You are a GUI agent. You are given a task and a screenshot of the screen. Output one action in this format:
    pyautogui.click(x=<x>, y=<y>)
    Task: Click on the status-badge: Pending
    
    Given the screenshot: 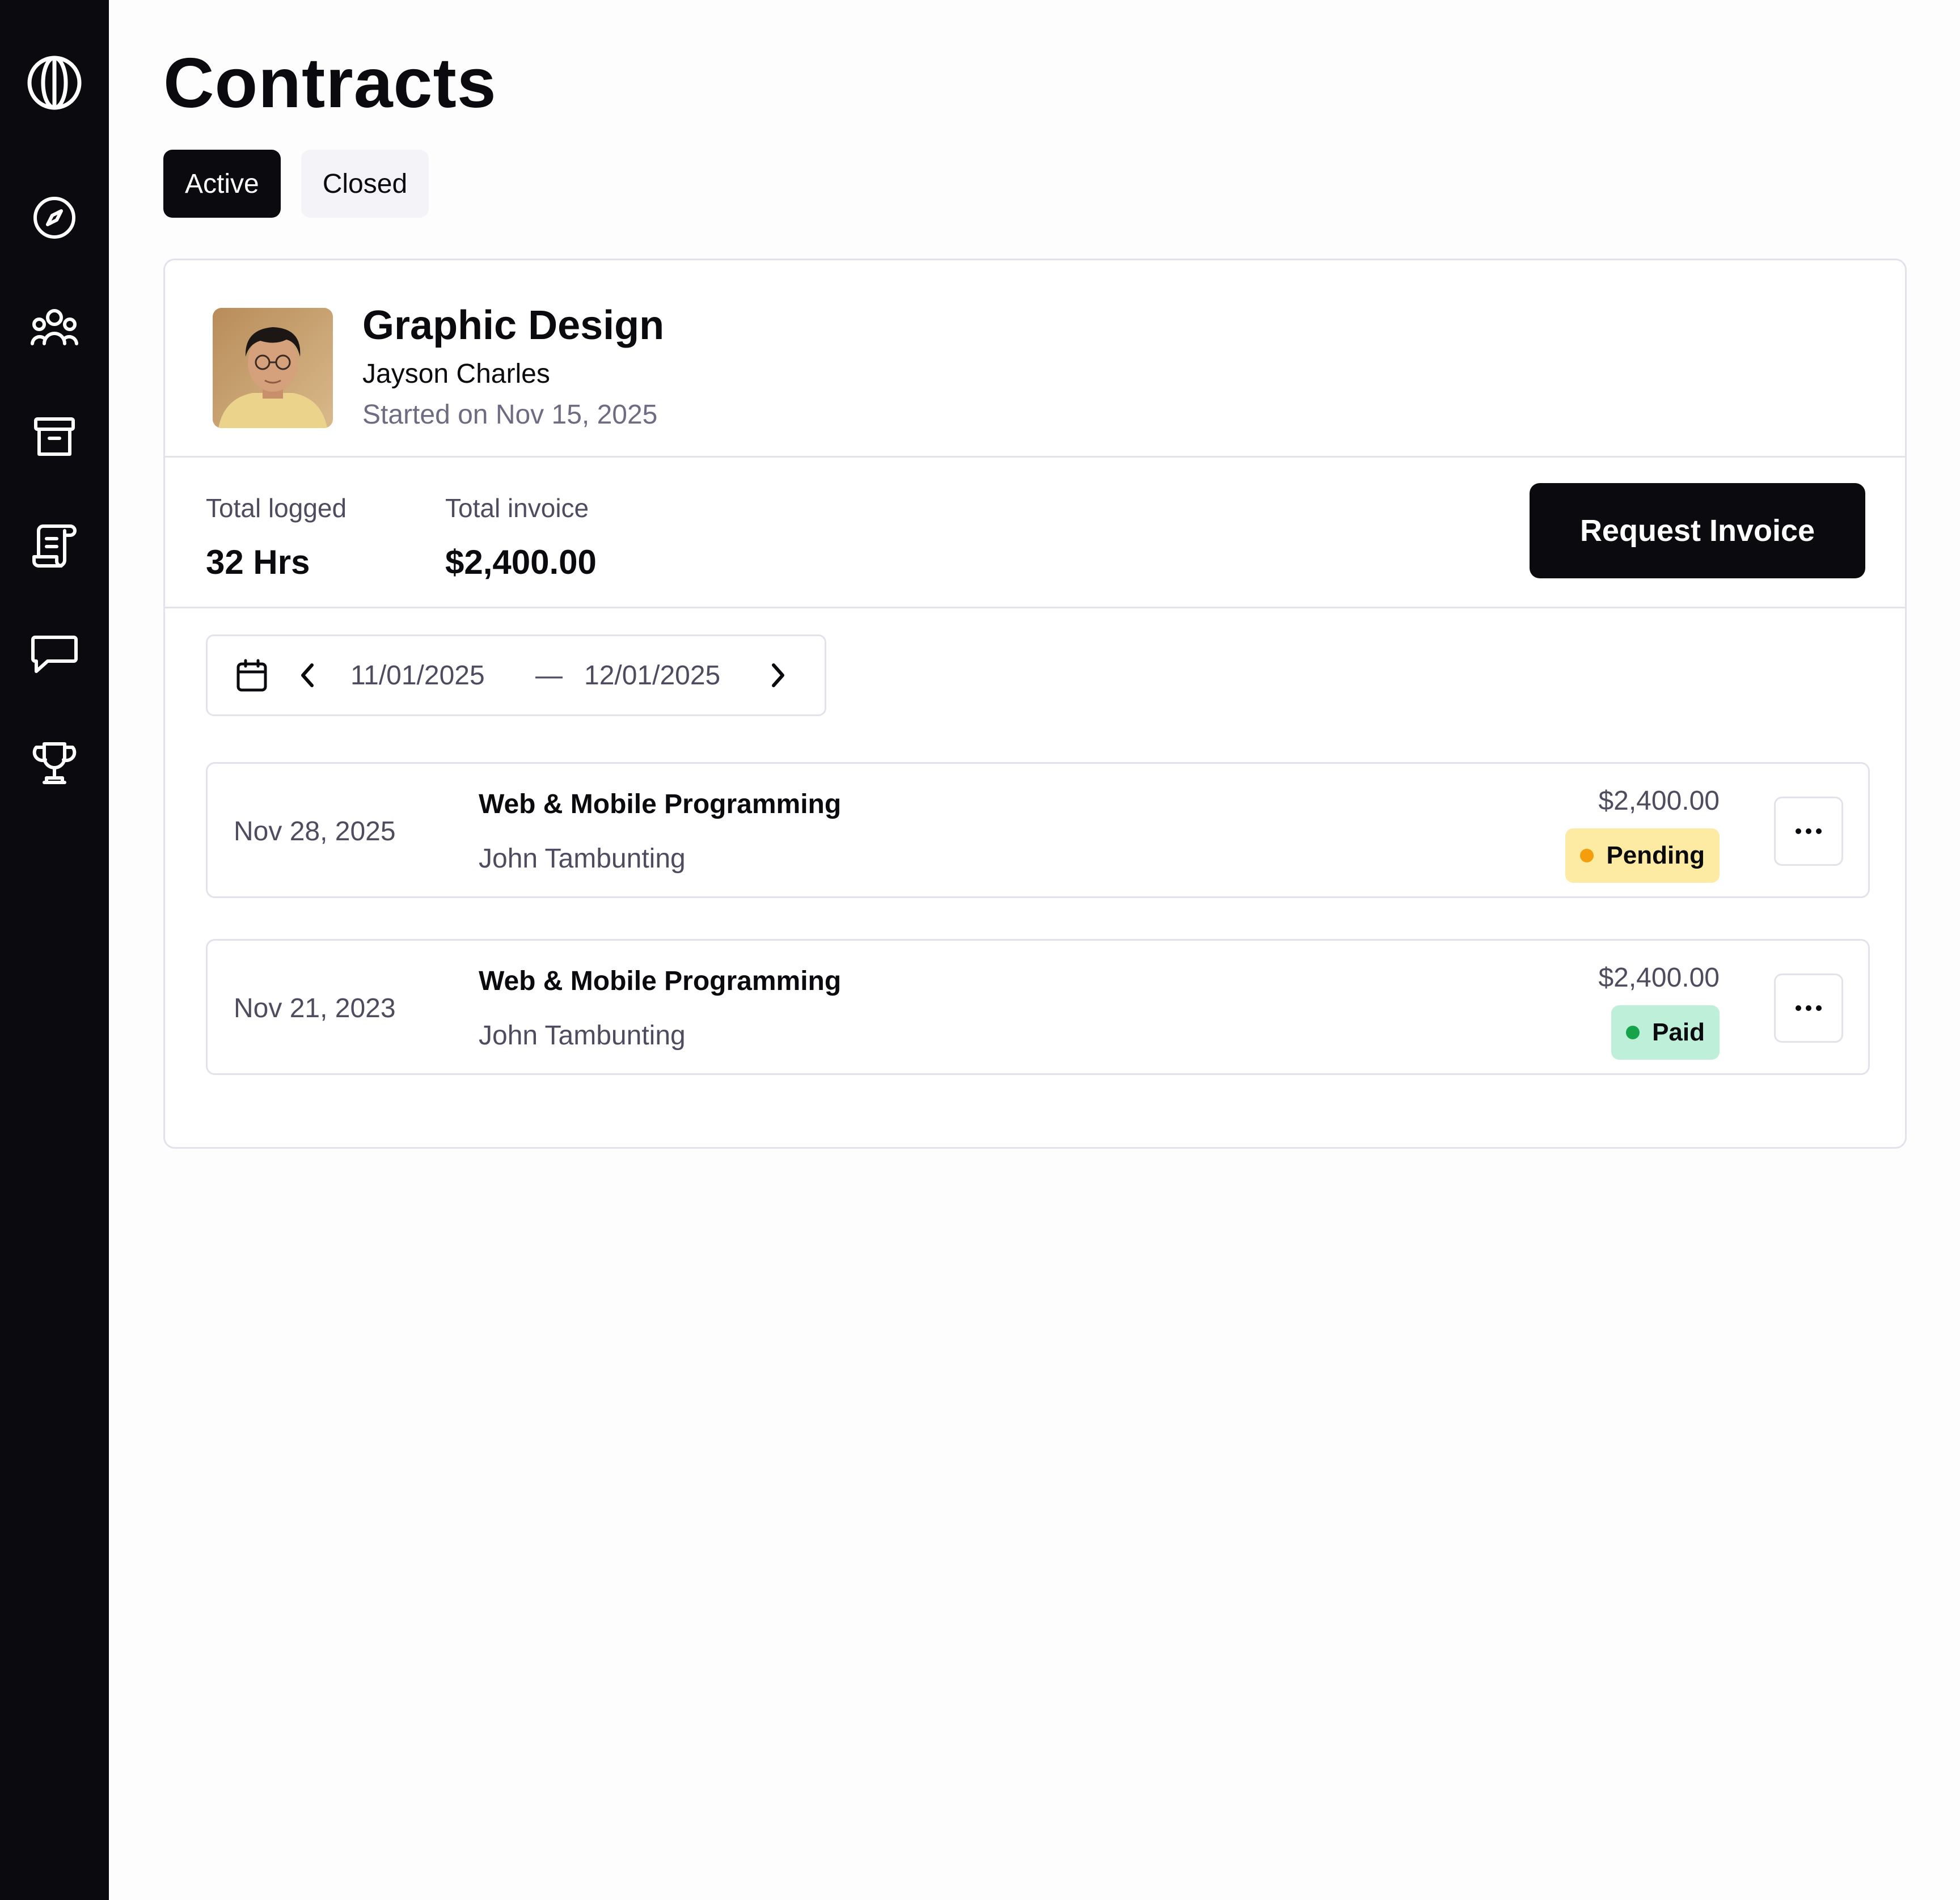 What is the action you would take?
    pyautogui.click(x=1642, y=855)
    